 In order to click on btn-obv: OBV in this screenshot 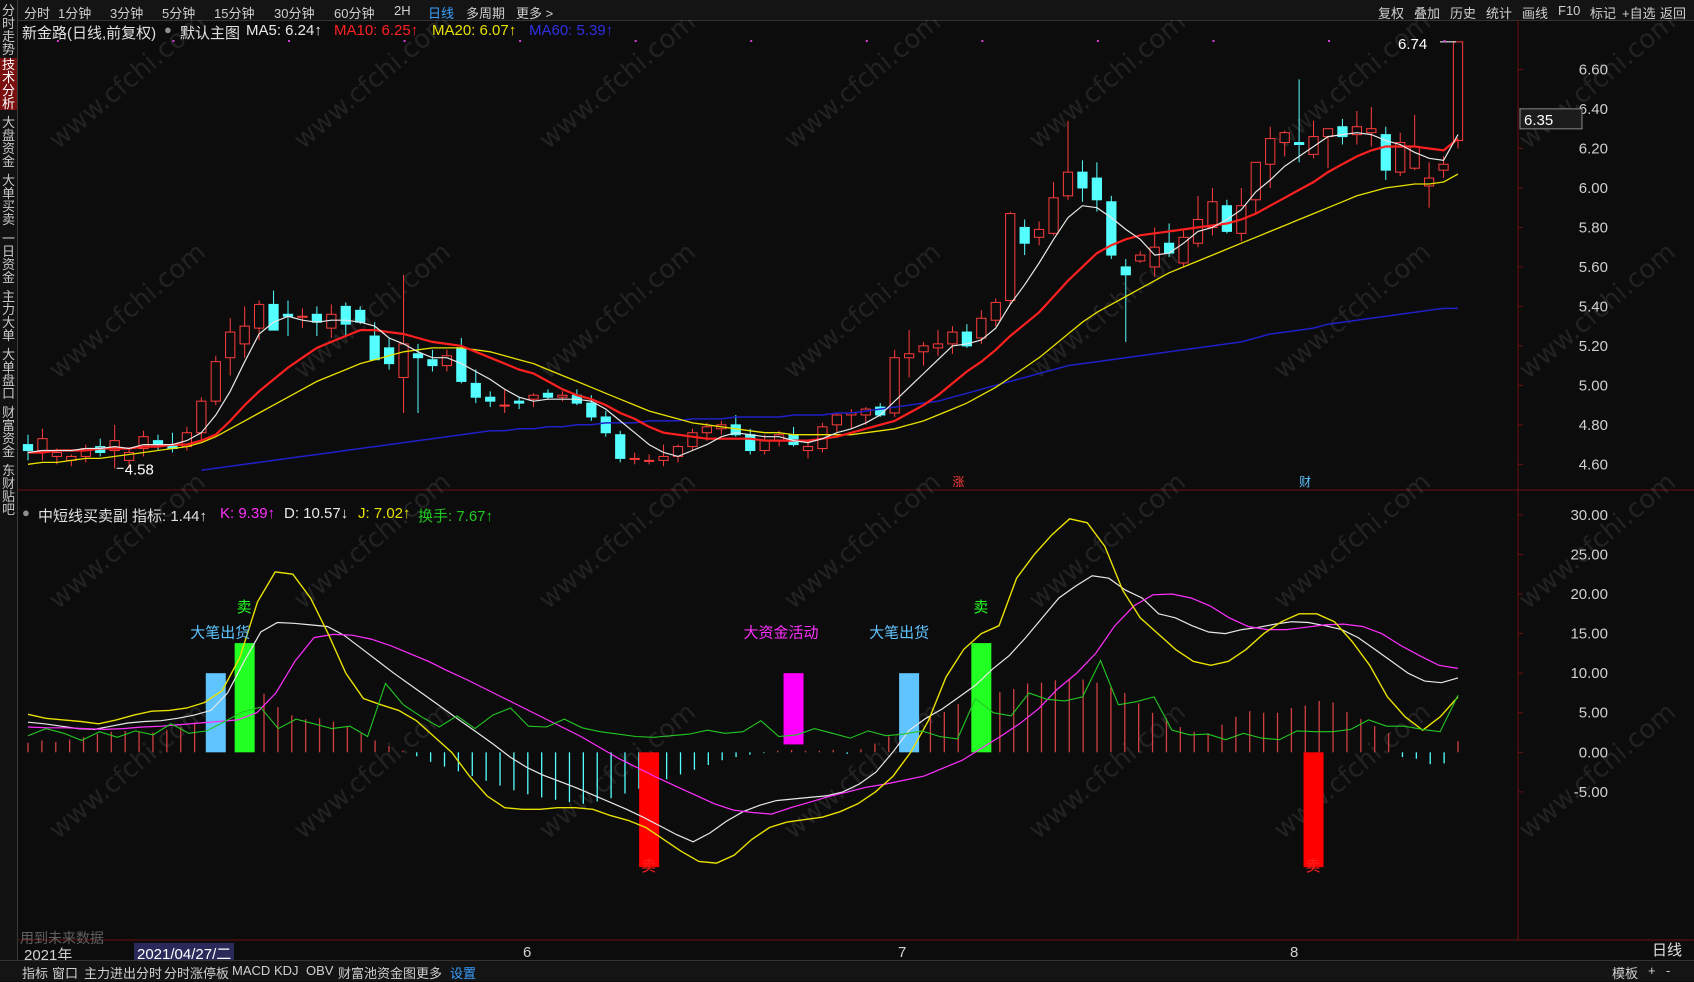, I will do `click(319, 970)`.